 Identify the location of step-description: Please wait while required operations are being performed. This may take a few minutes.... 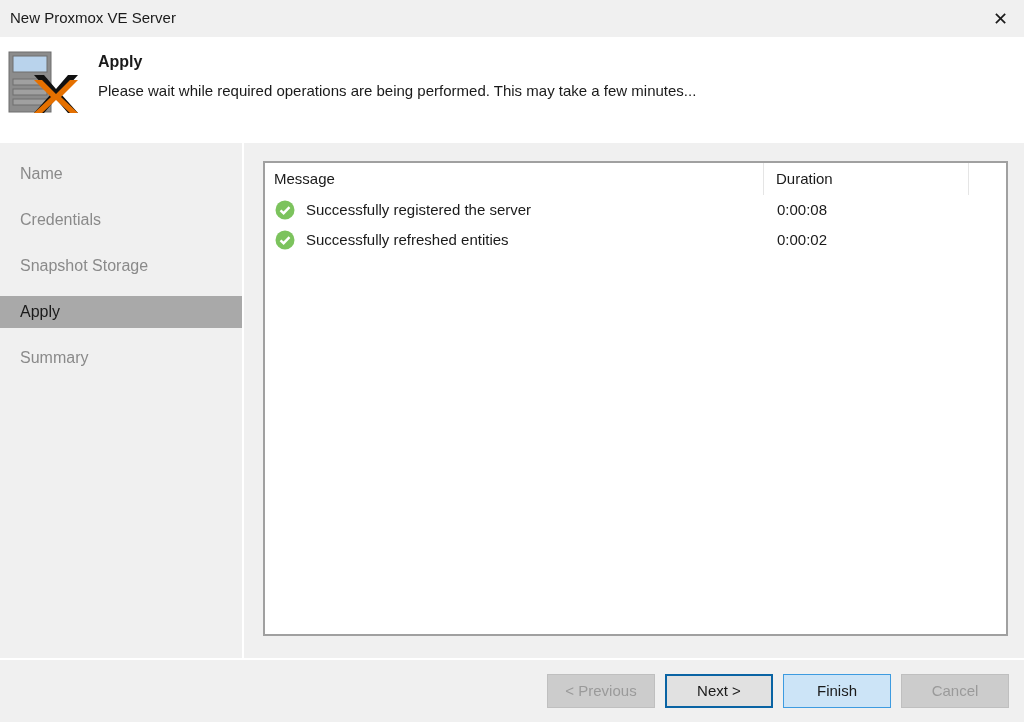
(397, 91).